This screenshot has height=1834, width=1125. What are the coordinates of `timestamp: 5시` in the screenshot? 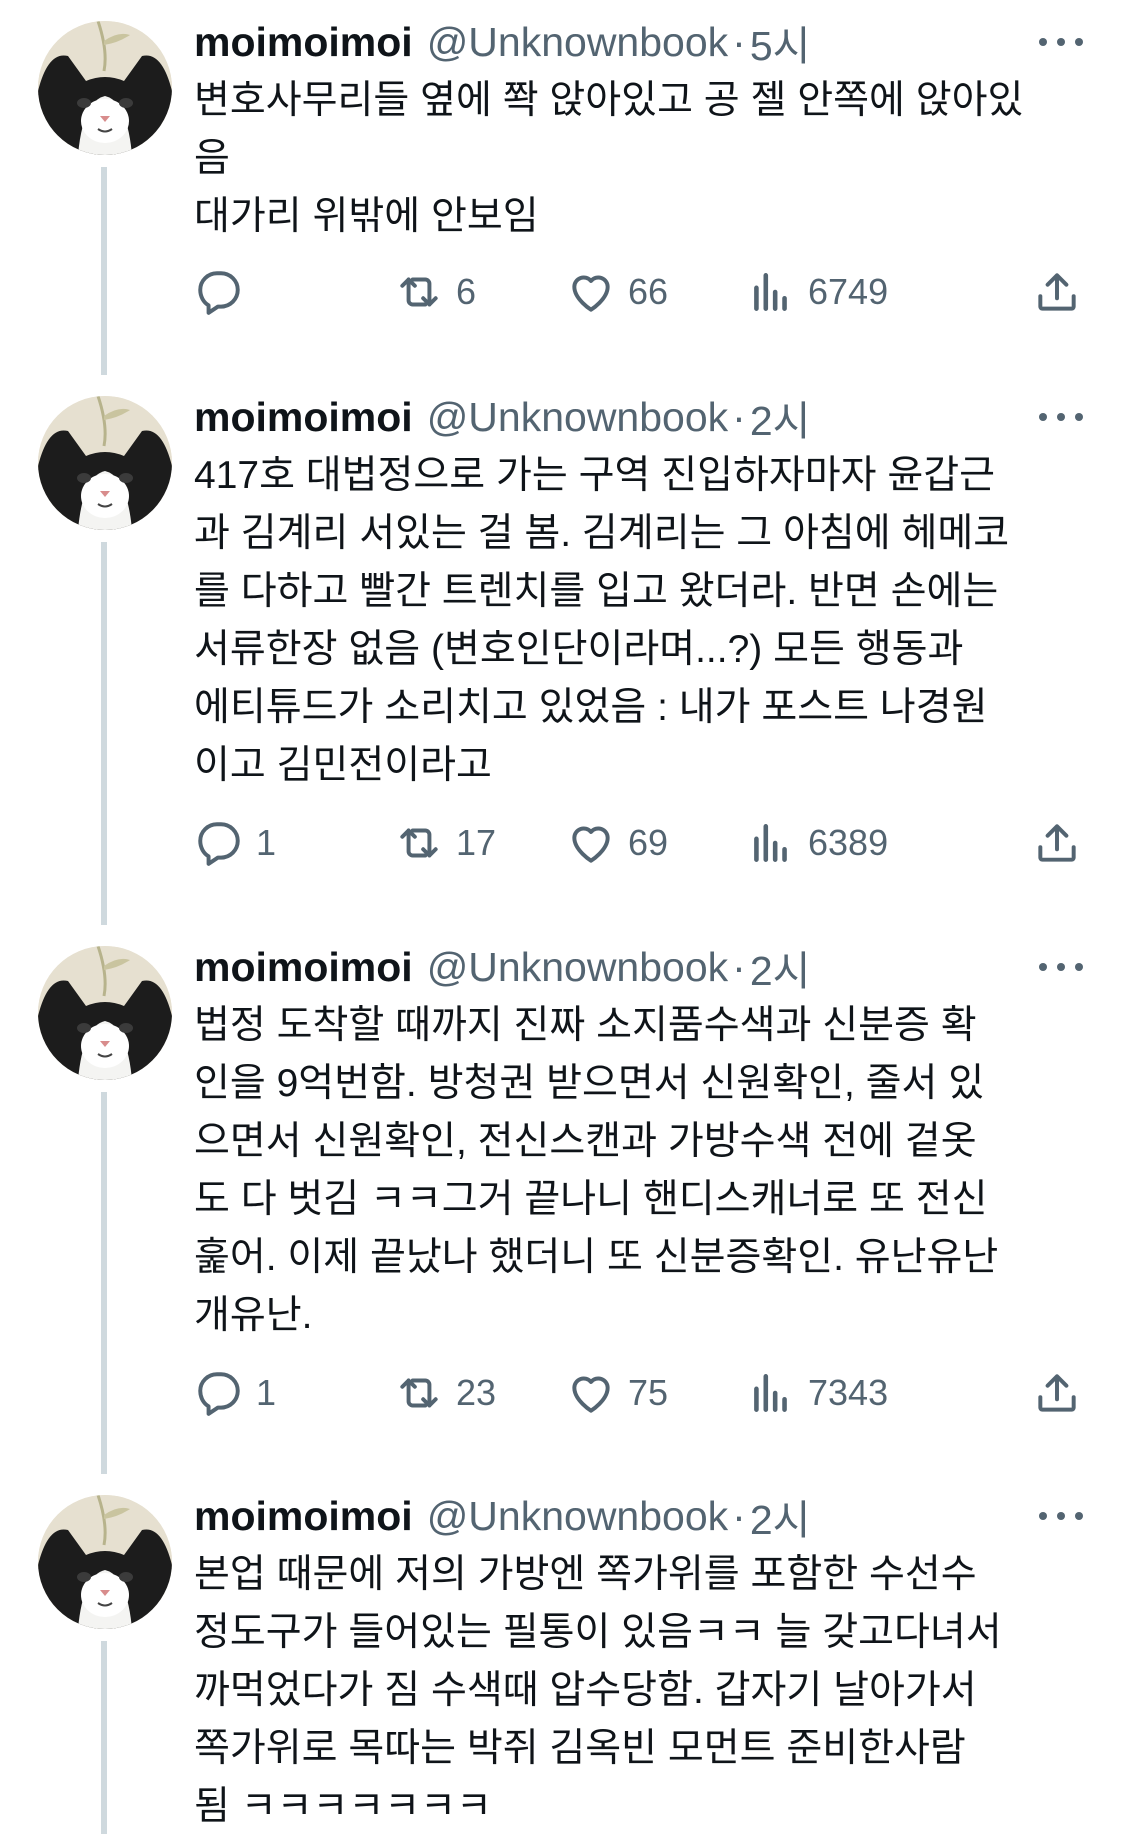 It's located at (780, 42).